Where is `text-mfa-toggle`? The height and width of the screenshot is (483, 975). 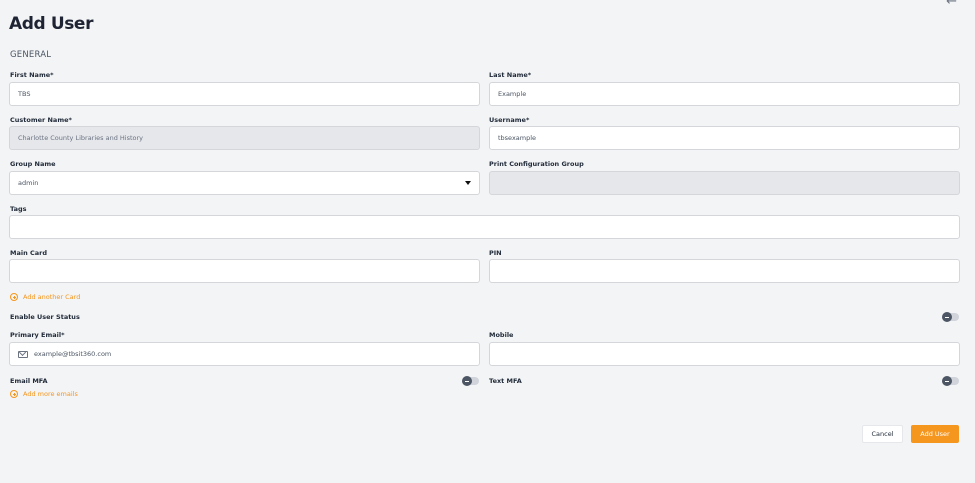
text-mfa-toggle is located at coordinates (950, 381).